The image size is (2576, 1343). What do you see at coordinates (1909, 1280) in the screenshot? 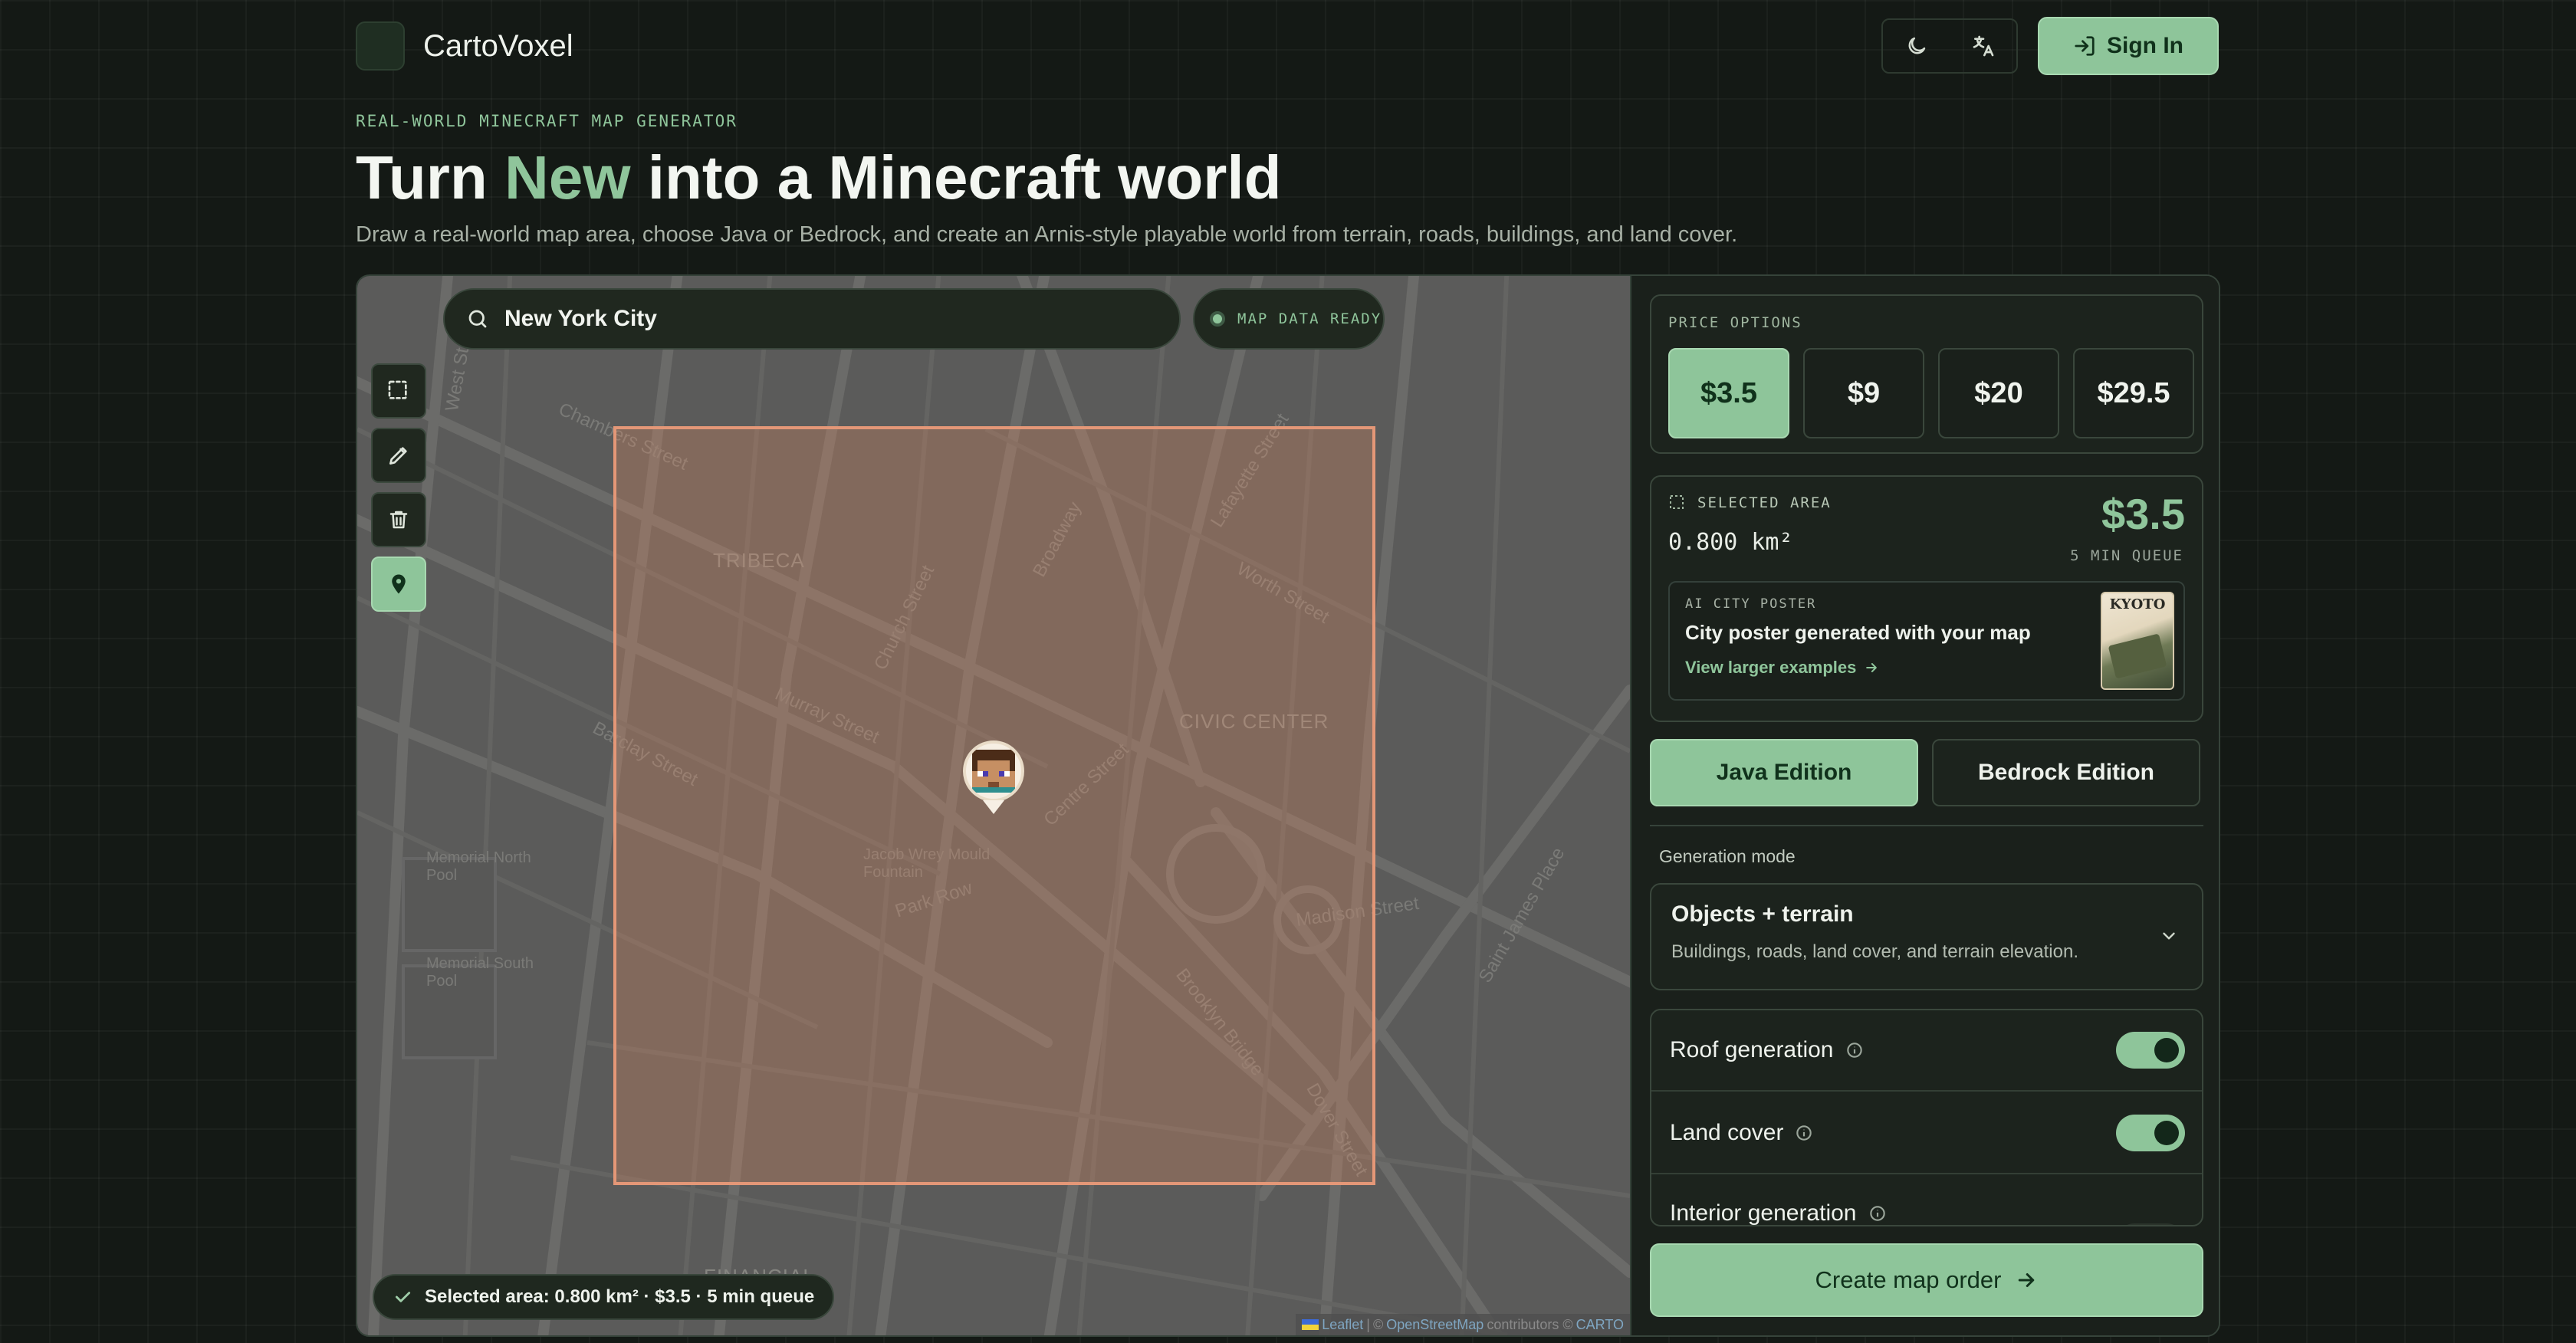
I see `create-map-order-label: Create map order` at bounding box center [1909, 1280].